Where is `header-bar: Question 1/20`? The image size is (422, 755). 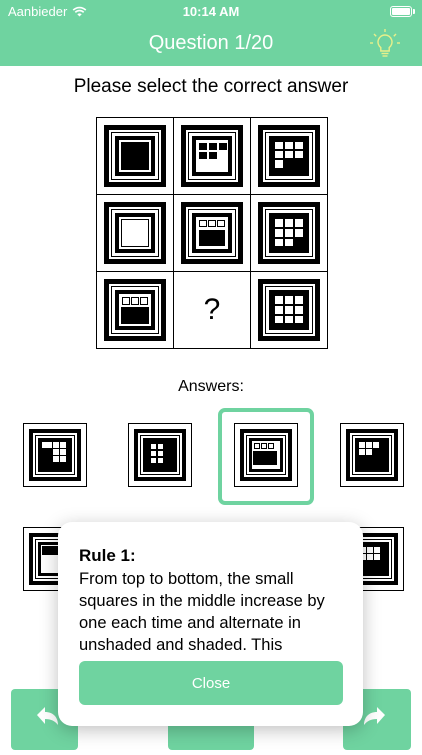
header-bar: Question 1/20 is located at coordinates (211, 45).